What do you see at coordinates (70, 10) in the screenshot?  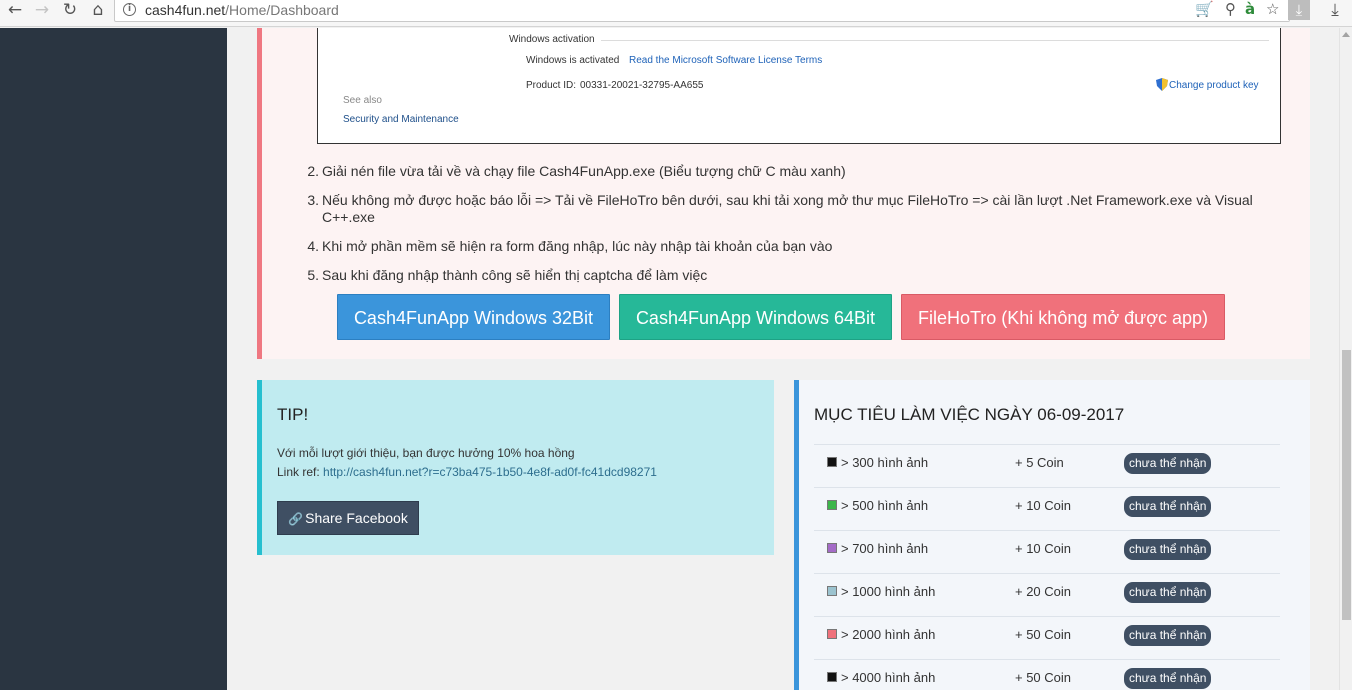 I see `reload-button-icon: ↻` at bounding box center [70, 10].